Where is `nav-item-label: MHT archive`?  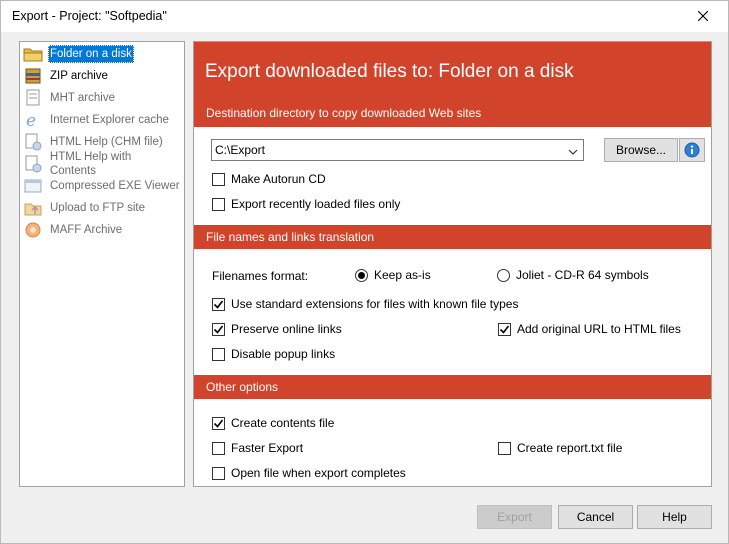 nav-item-label: MHT archive is located at coordinates (82, 98).